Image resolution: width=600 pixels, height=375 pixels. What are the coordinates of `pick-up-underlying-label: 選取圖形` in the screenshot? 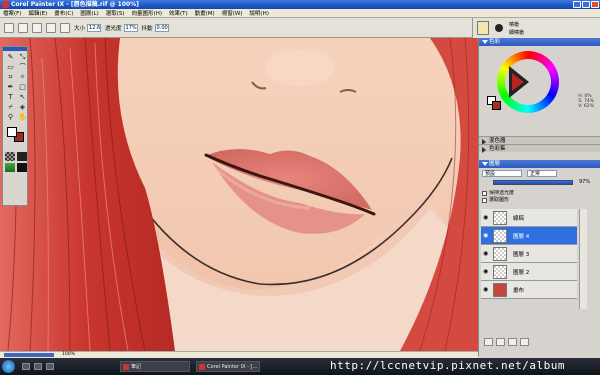 It's located at (499, 200).